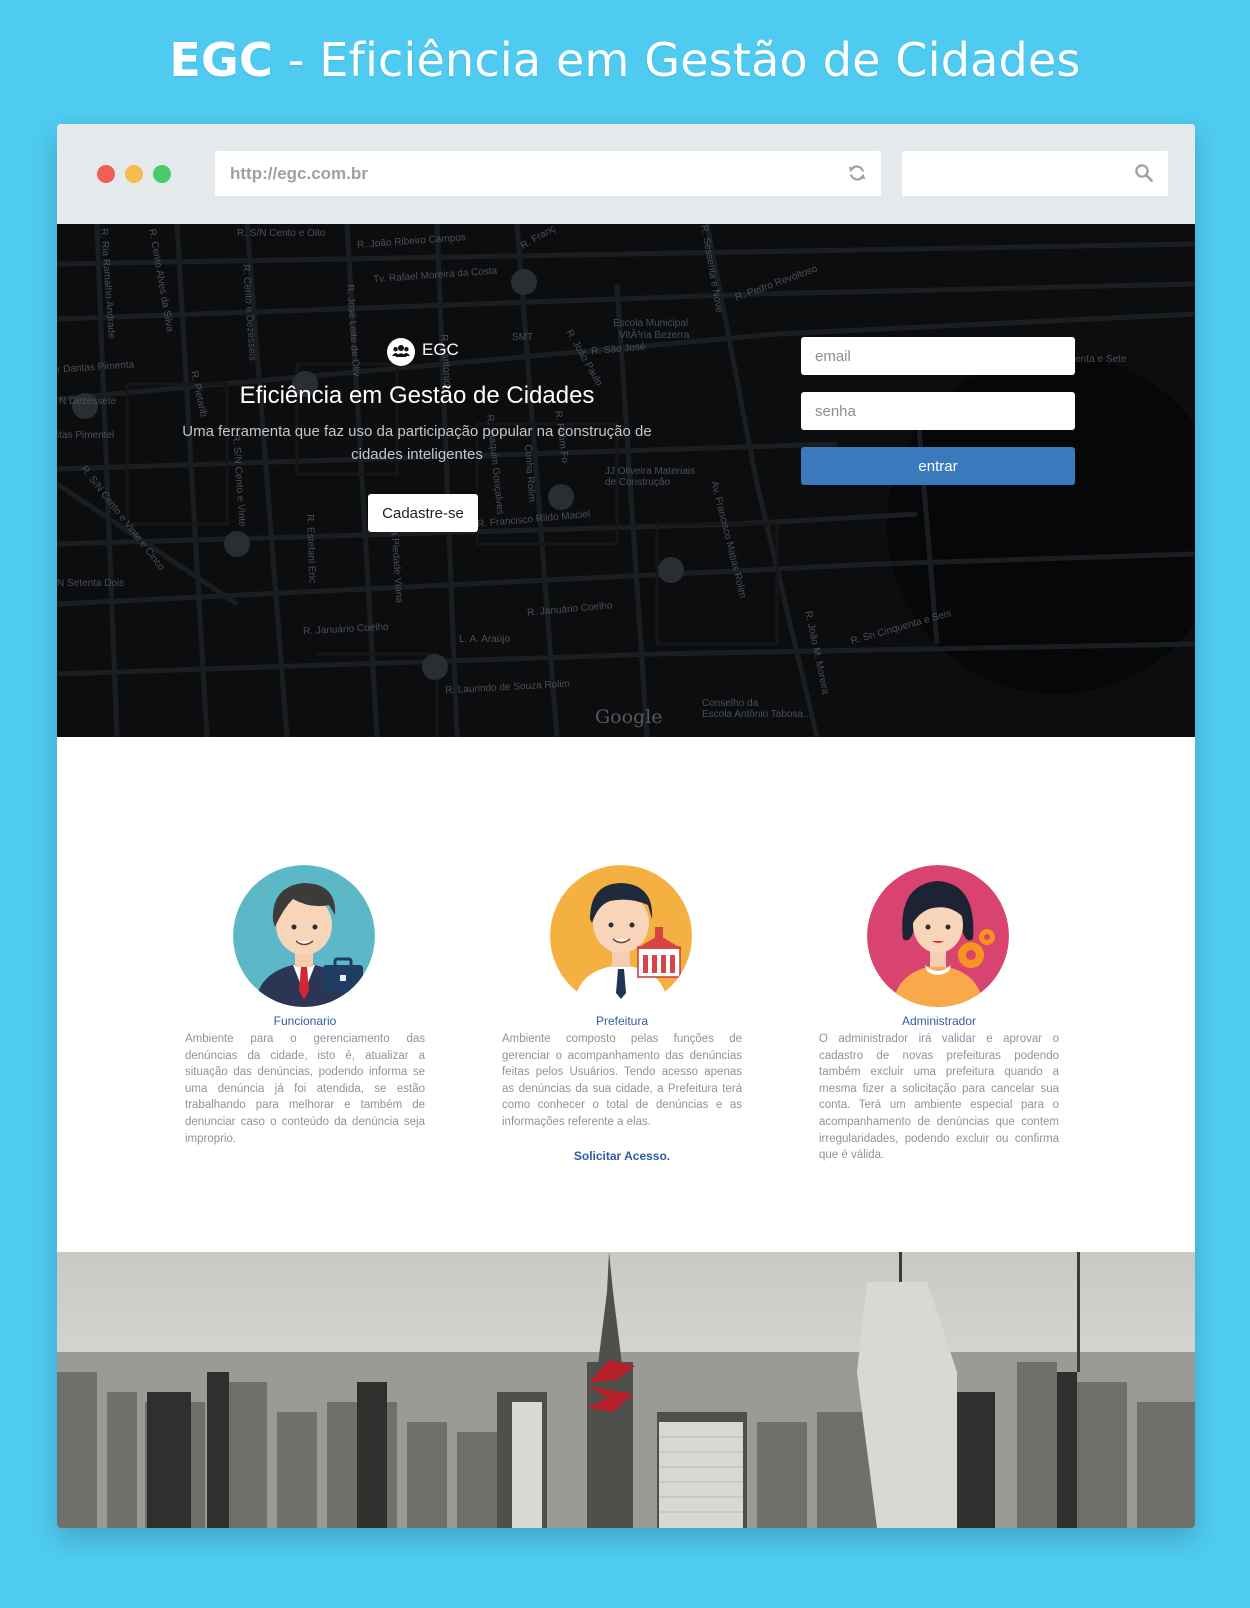  I want to click on browser-toolbar: http://egc.com.br, so click(626, 174).